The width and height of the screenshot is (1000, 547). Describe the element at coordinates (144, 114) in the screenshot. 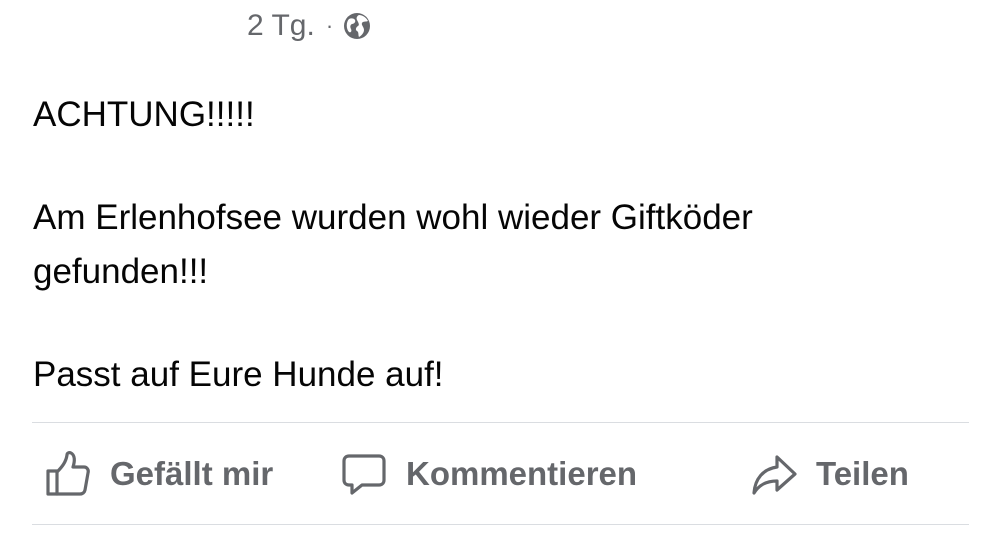

I see `post-paragraph-warning: ACHTUNG!!!!!` at that location.